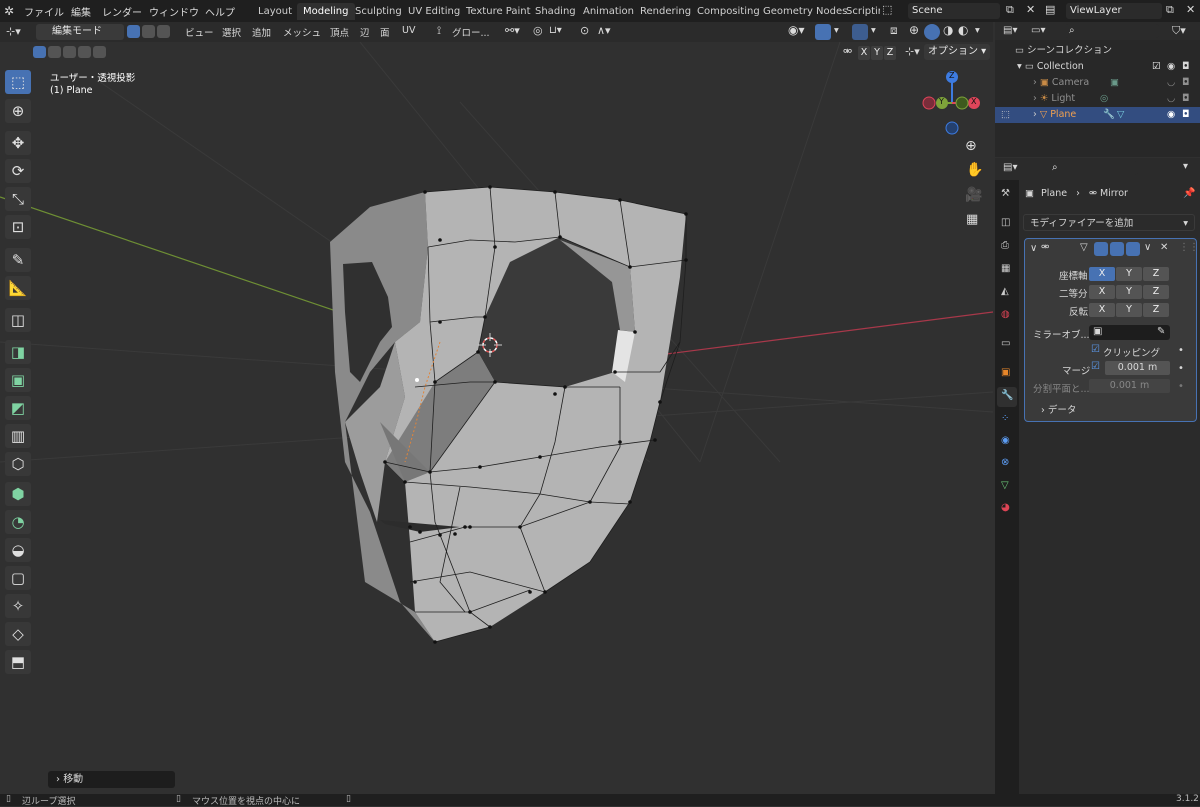 This screenshot has height=807, width=1200. I want to click on remove-view-layer-icon: ✕, so click(1190, 9).